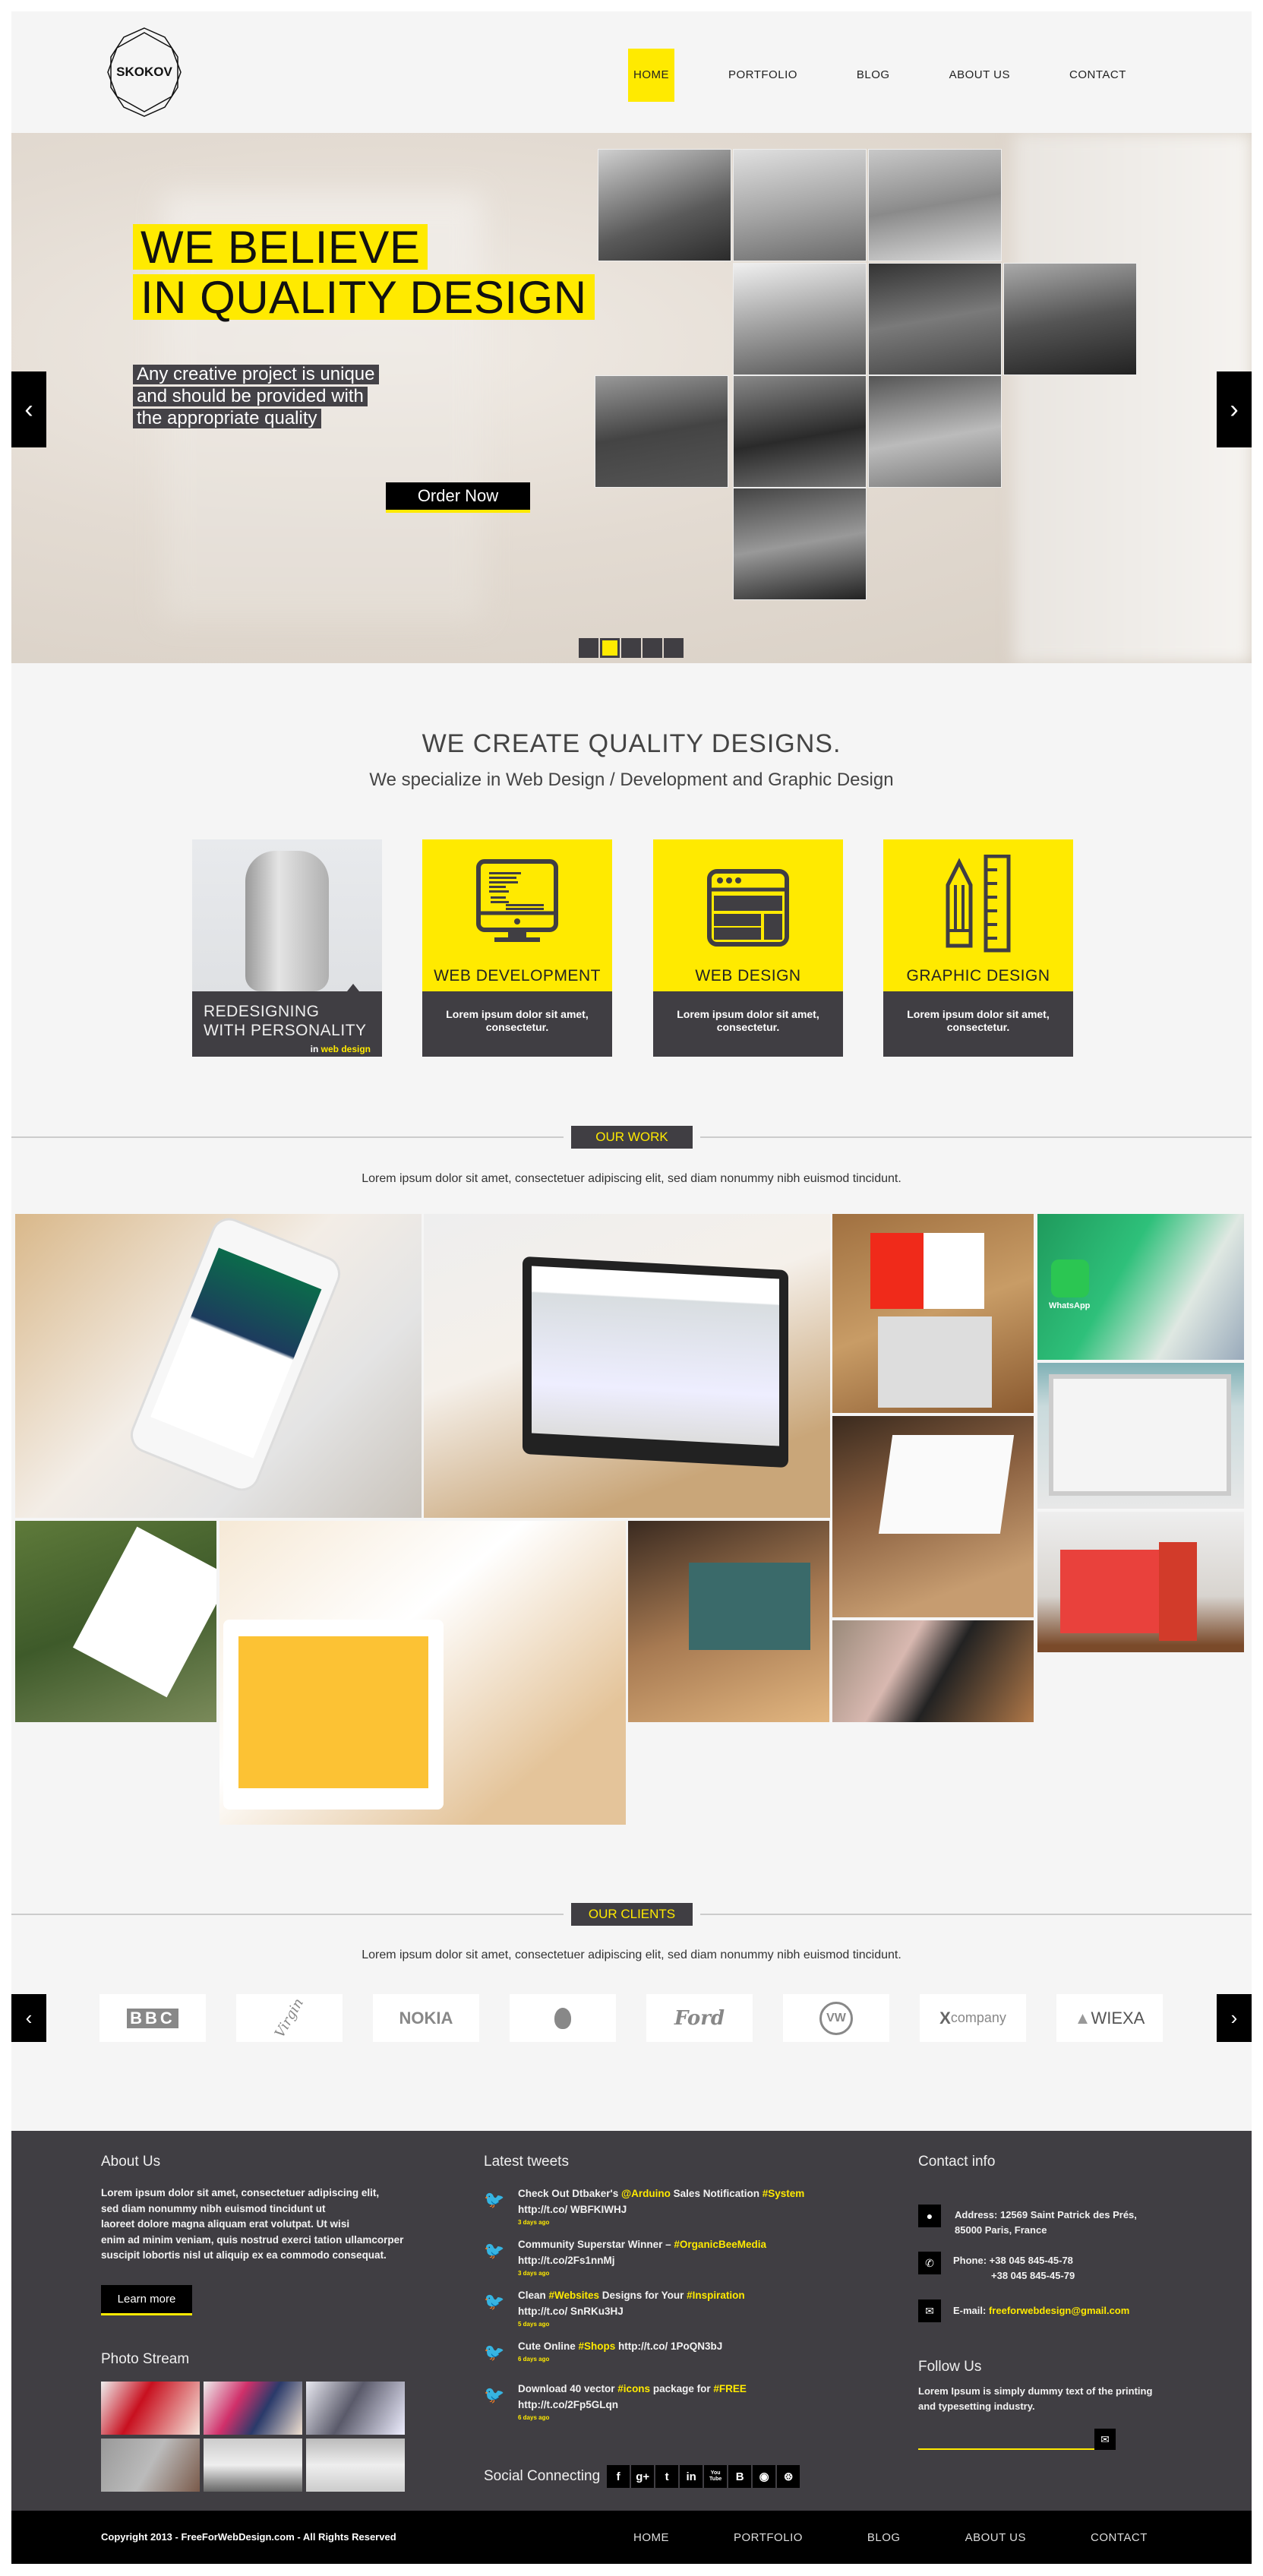  I want to click on tweet-link: http://t.co/2Fs1nnMj, so click(566, 2260).